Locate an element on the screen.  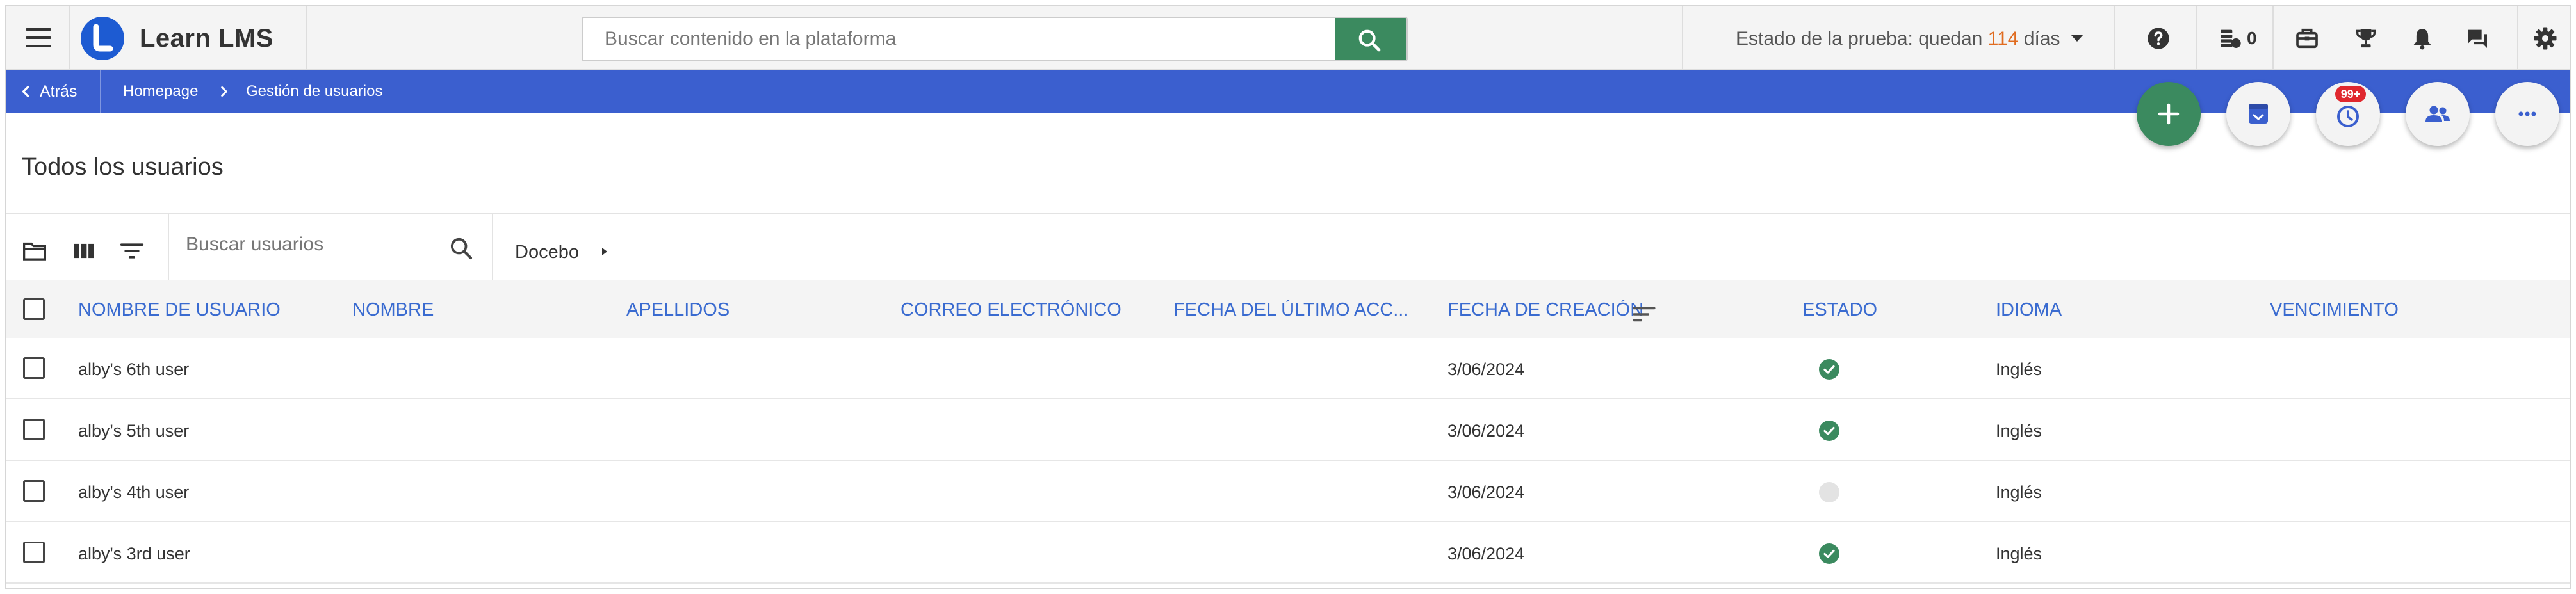
add-user-button is located at coordinates (2169, 114).